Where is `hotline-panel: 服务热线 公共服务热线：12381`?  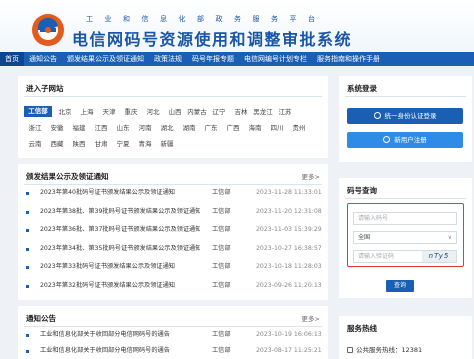 hotline-panel: 服务热线 公共服务热线：12381 is located at coordinates (405, 337).